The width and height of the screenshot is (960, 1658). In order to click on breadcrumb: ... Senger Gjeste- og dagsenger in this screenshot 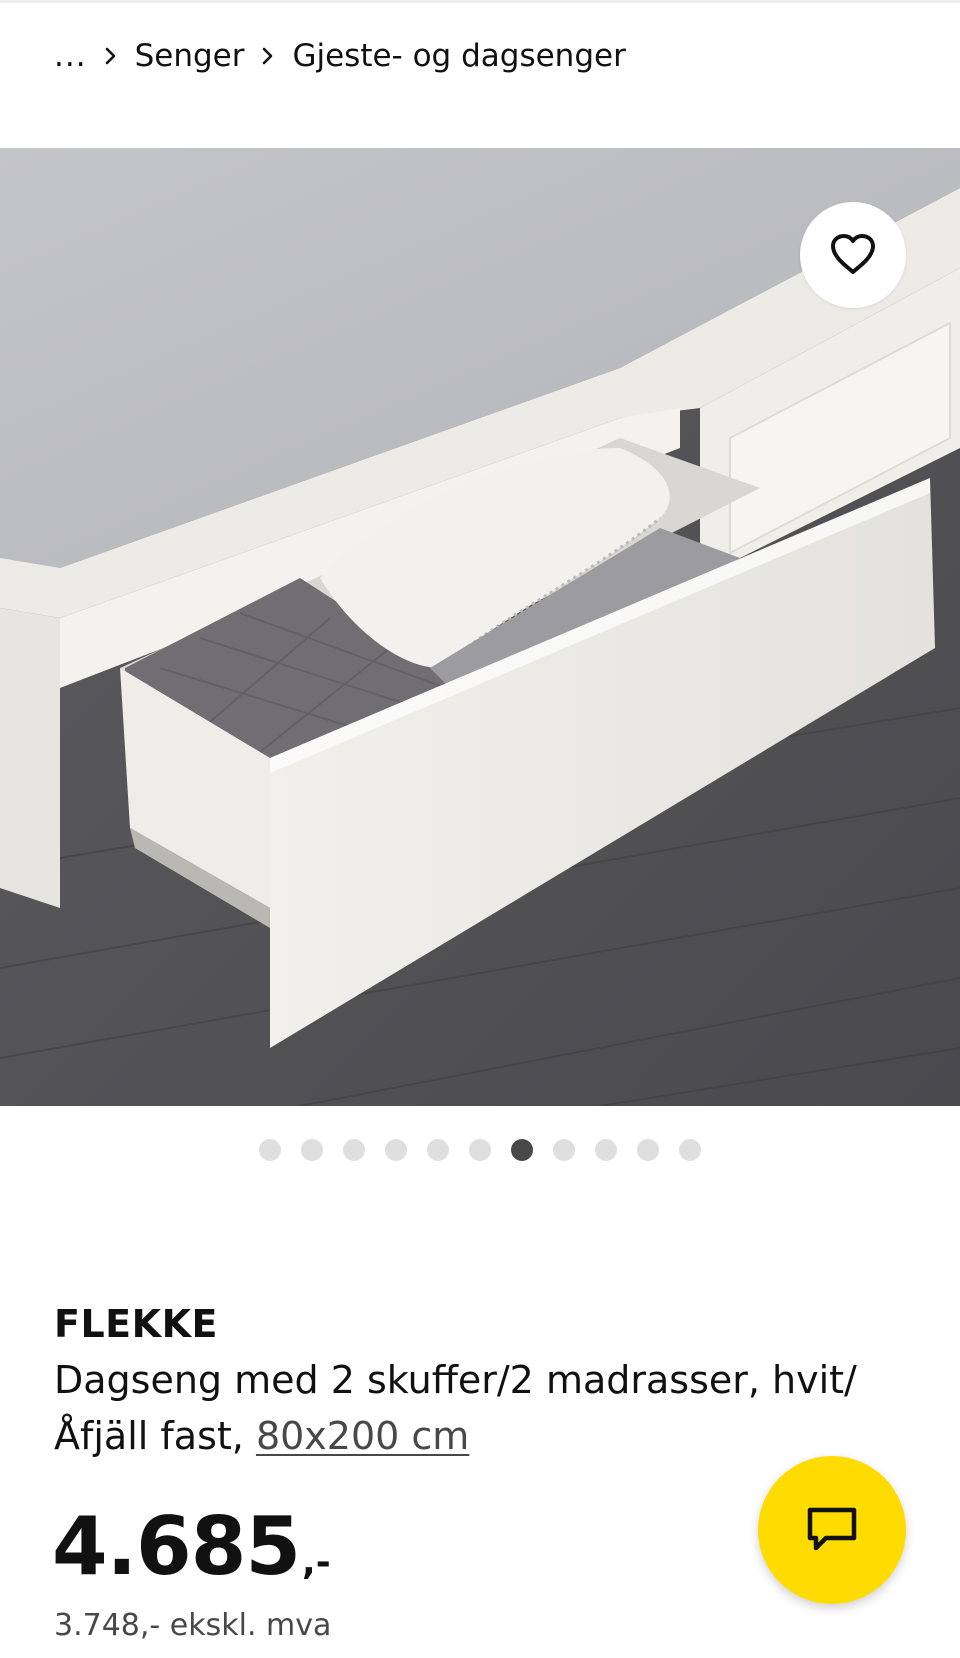, I will do `click(340, 56)`.